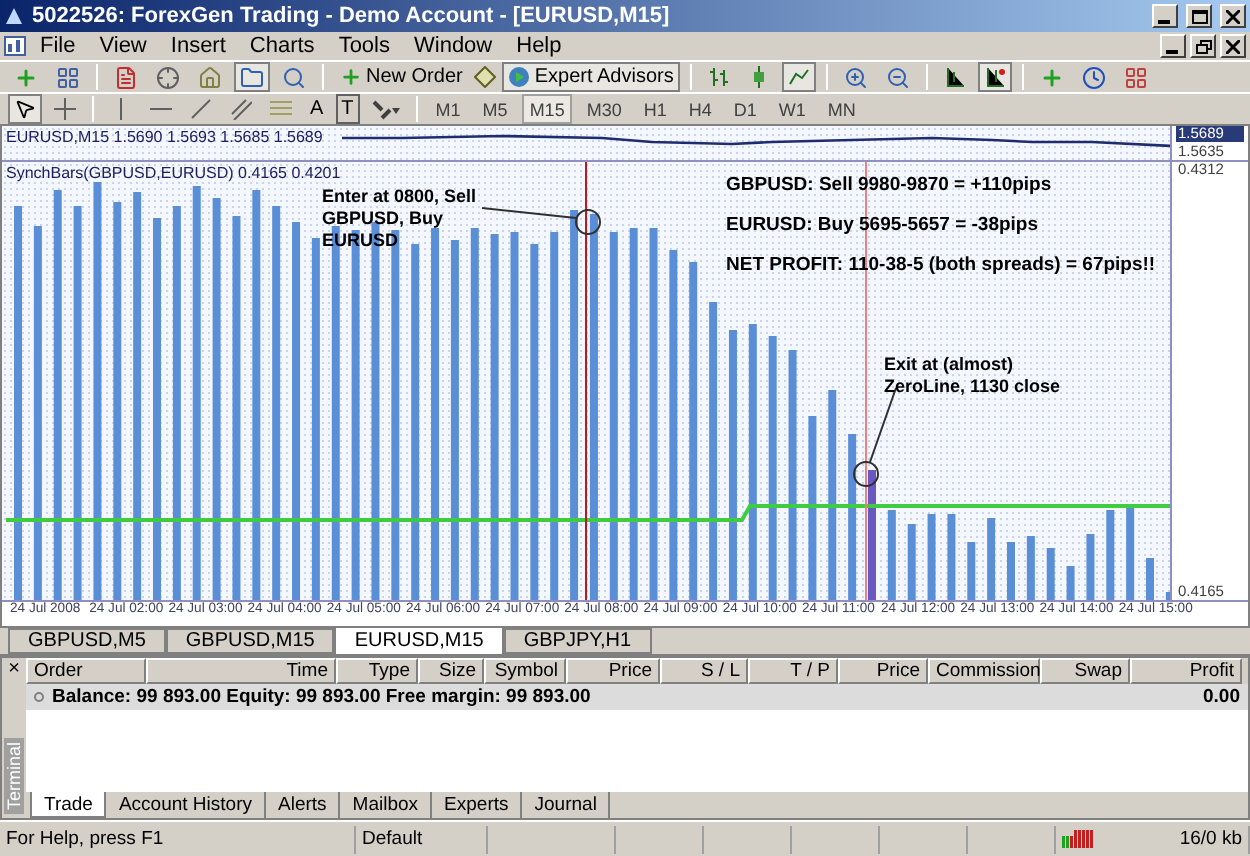  What do you see at coordinates (294, 77) in the screenshot?
I see `search-icon` at bounding box center [294, 77].